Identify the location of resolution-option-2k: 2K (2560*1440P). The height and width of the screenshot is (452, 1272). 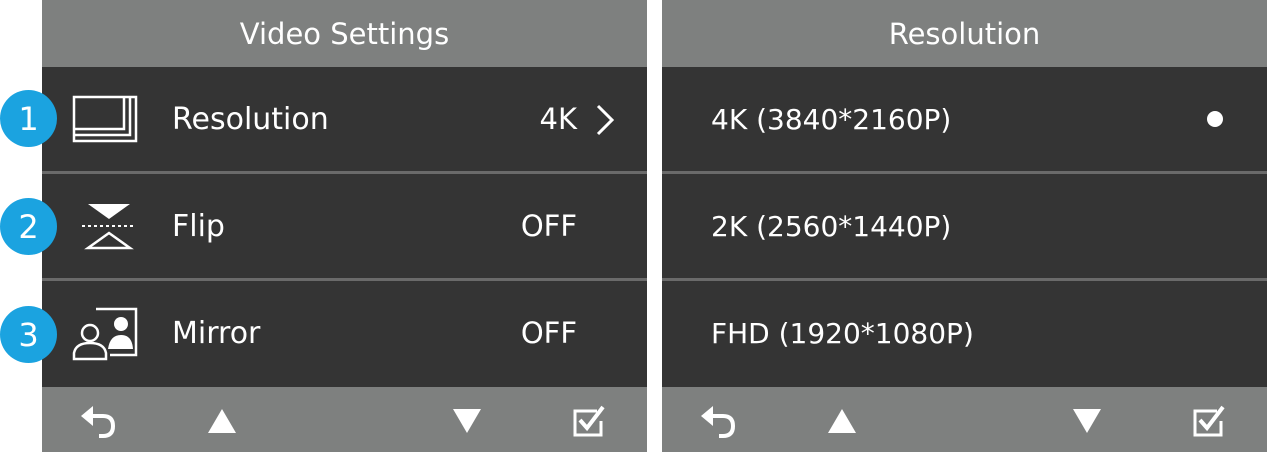
(964, 226).